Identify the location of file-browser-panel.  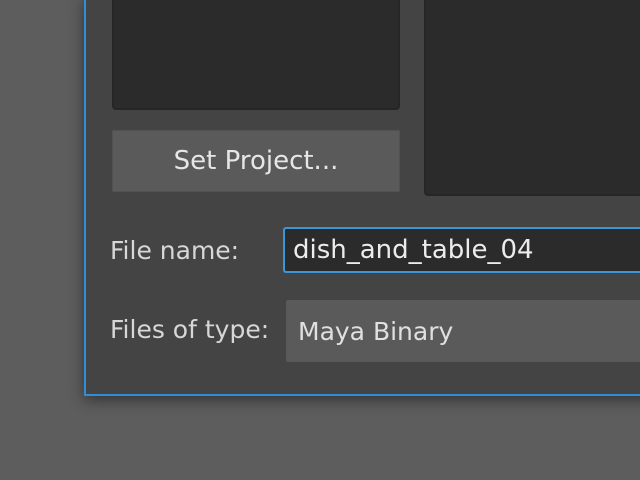
(532, 98).